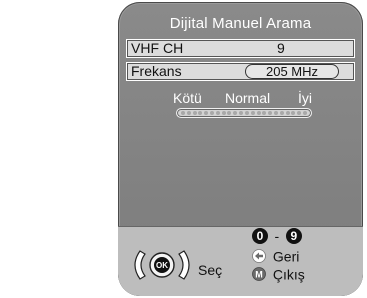 This screenshot has height=298, width=367. I want to click on number-key-0-icon: 0, so click(260, 236).